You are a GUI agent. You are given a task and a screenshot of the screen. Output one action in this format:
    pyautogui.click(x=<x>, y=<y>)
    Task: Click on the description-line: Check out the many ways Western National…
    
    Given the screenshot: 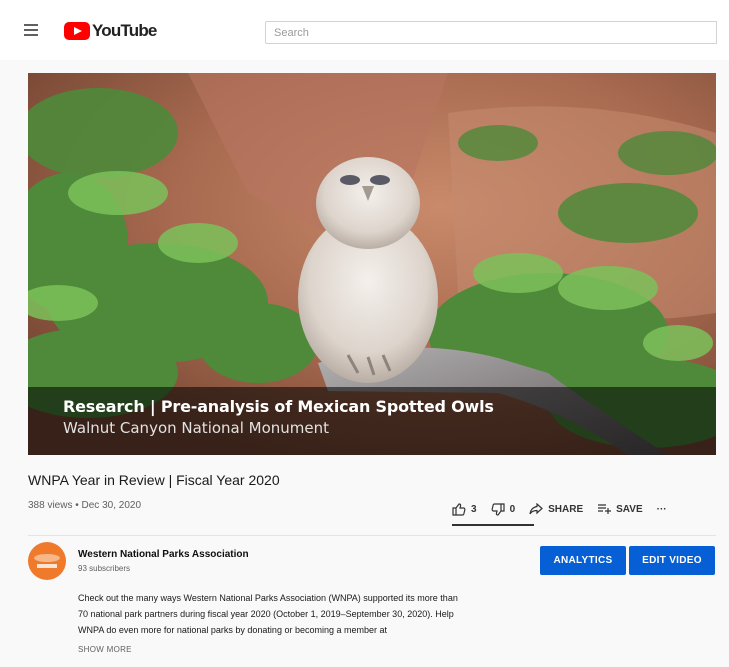 What is the action you would take?
    pyautogui.click(x=268, y=598)
    